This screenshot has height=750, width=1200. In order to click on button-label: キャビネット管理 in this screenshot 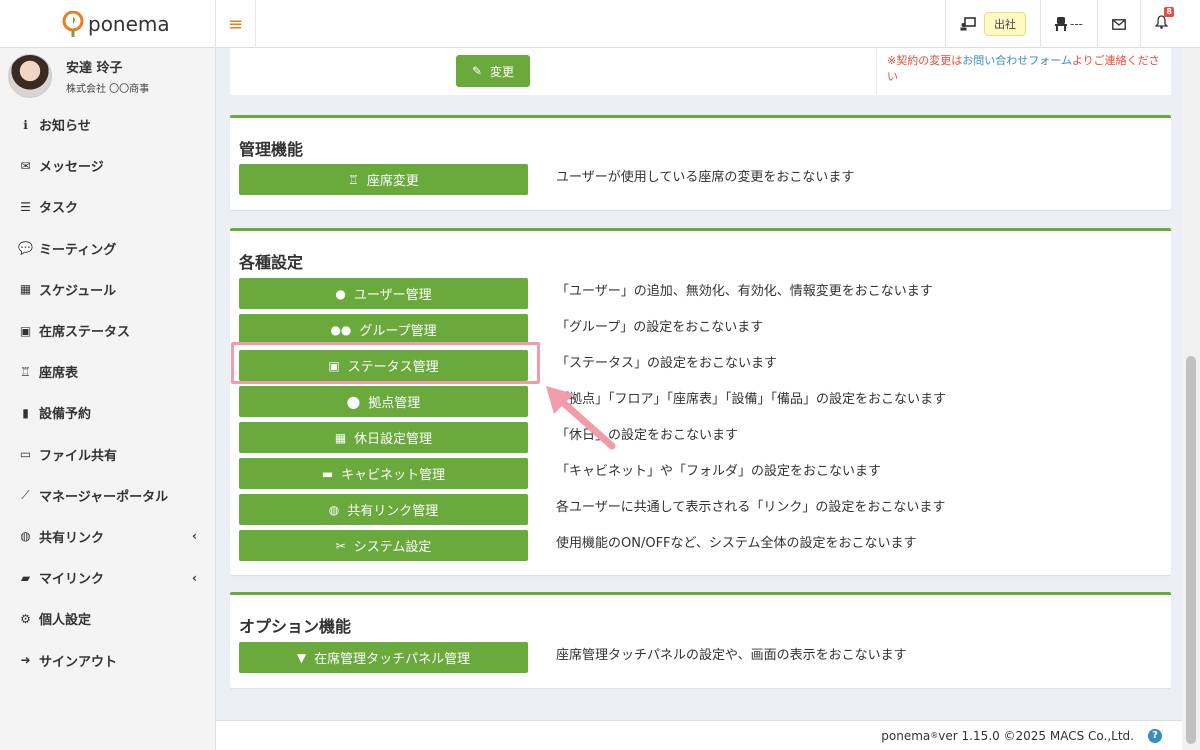, I will do `click(393, 475)`.